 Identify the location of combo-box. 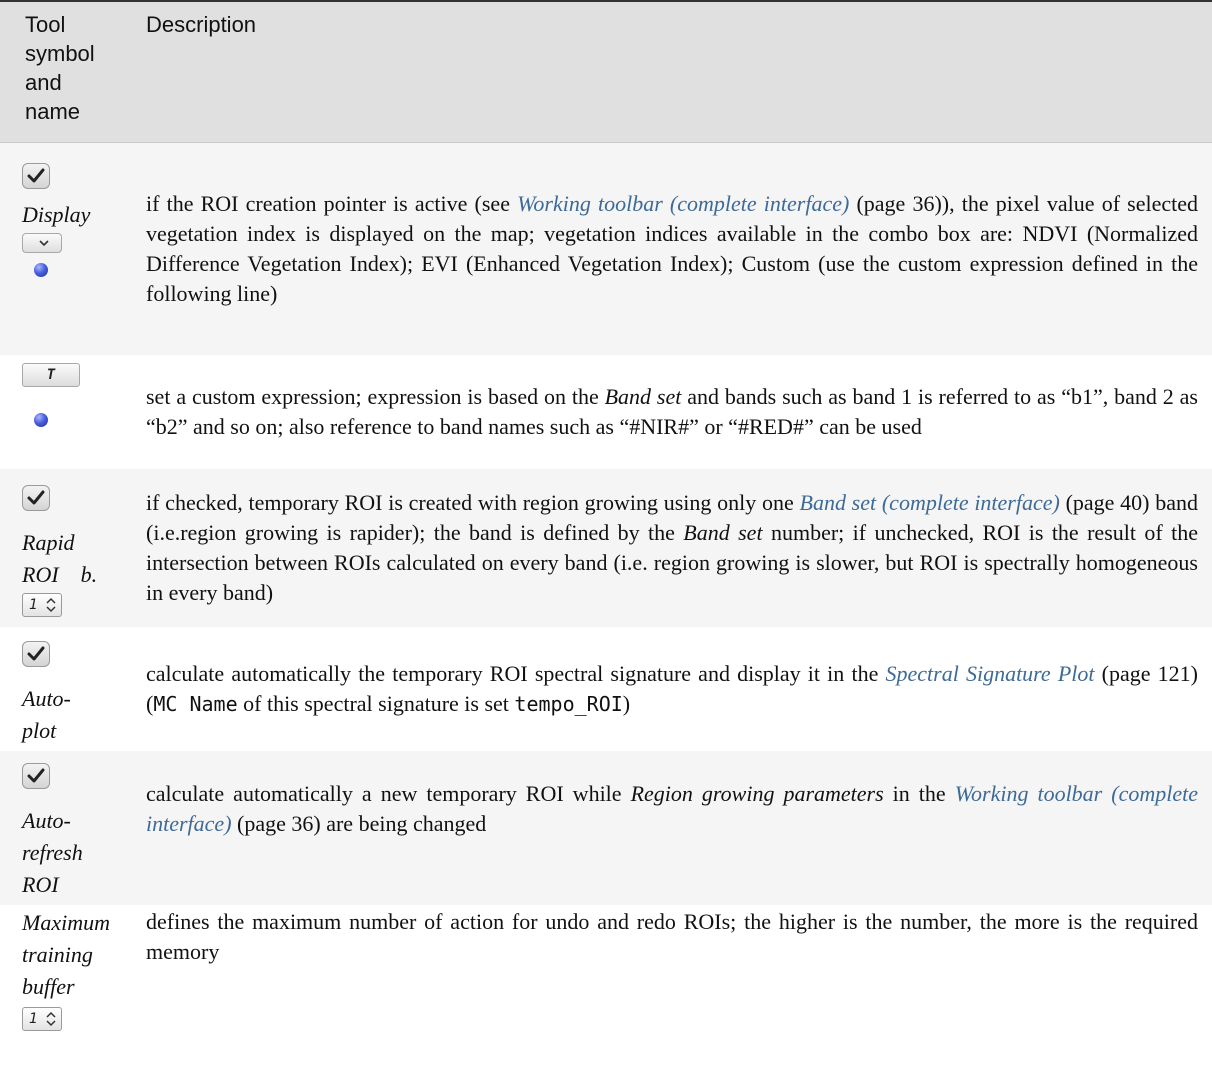
(42, 243).